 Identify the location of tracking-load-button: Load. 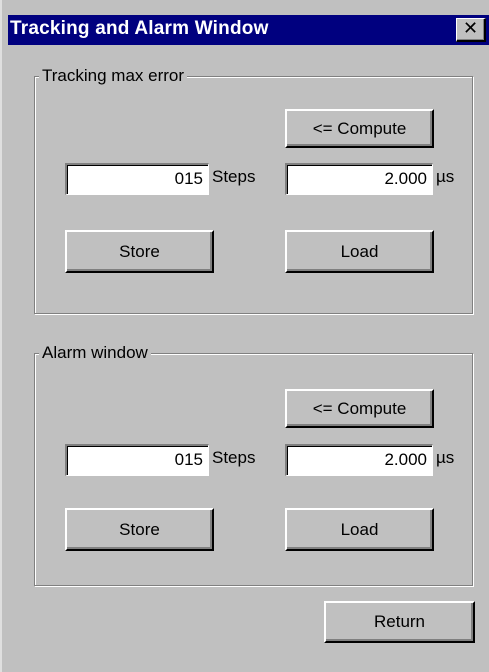
(359, 251).